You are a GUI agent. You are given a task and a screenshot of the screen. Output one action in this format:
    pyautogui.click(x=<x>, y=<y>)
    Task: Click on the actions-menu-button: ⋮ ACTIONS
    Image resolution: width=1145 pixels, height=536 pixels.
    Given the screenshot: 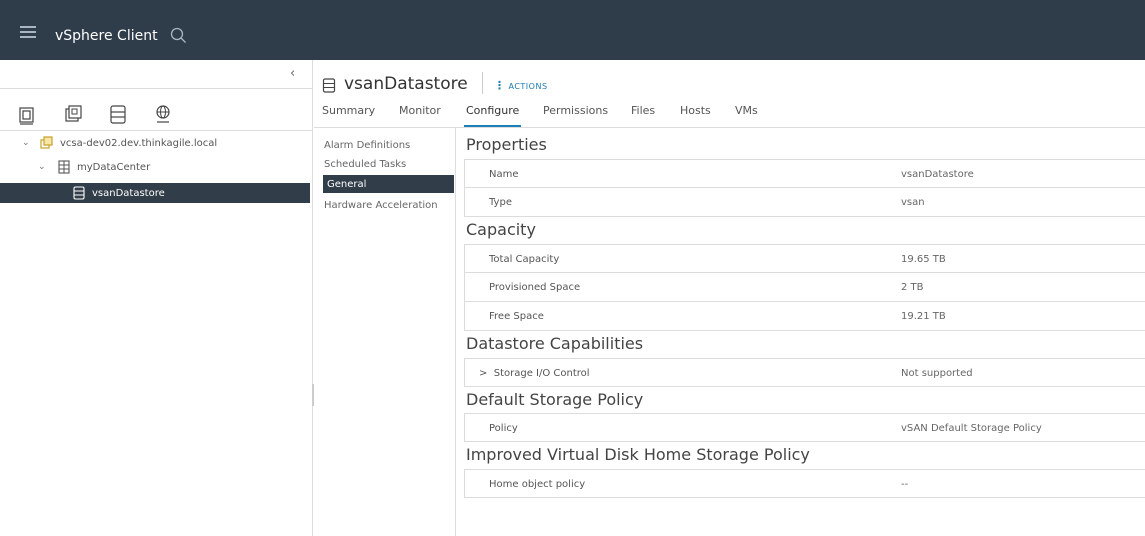 What is the action you would take?
    pyautogui.click(x=521, y=85)
    